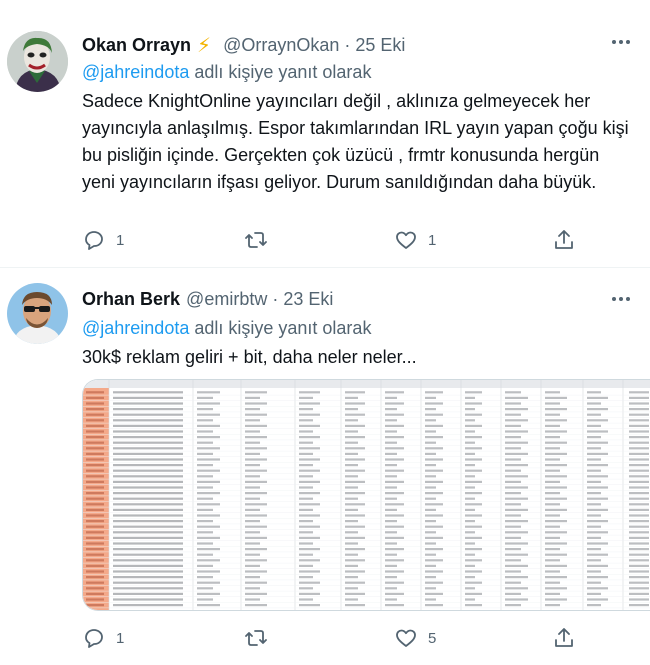 The image size is (650, 665). I want to click on lightning-bolt-icon: ⚡, so click(204, 46).